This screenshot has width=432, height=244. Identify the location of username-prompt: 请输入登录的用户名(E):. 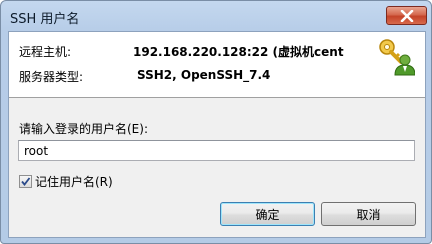
(83, 129).